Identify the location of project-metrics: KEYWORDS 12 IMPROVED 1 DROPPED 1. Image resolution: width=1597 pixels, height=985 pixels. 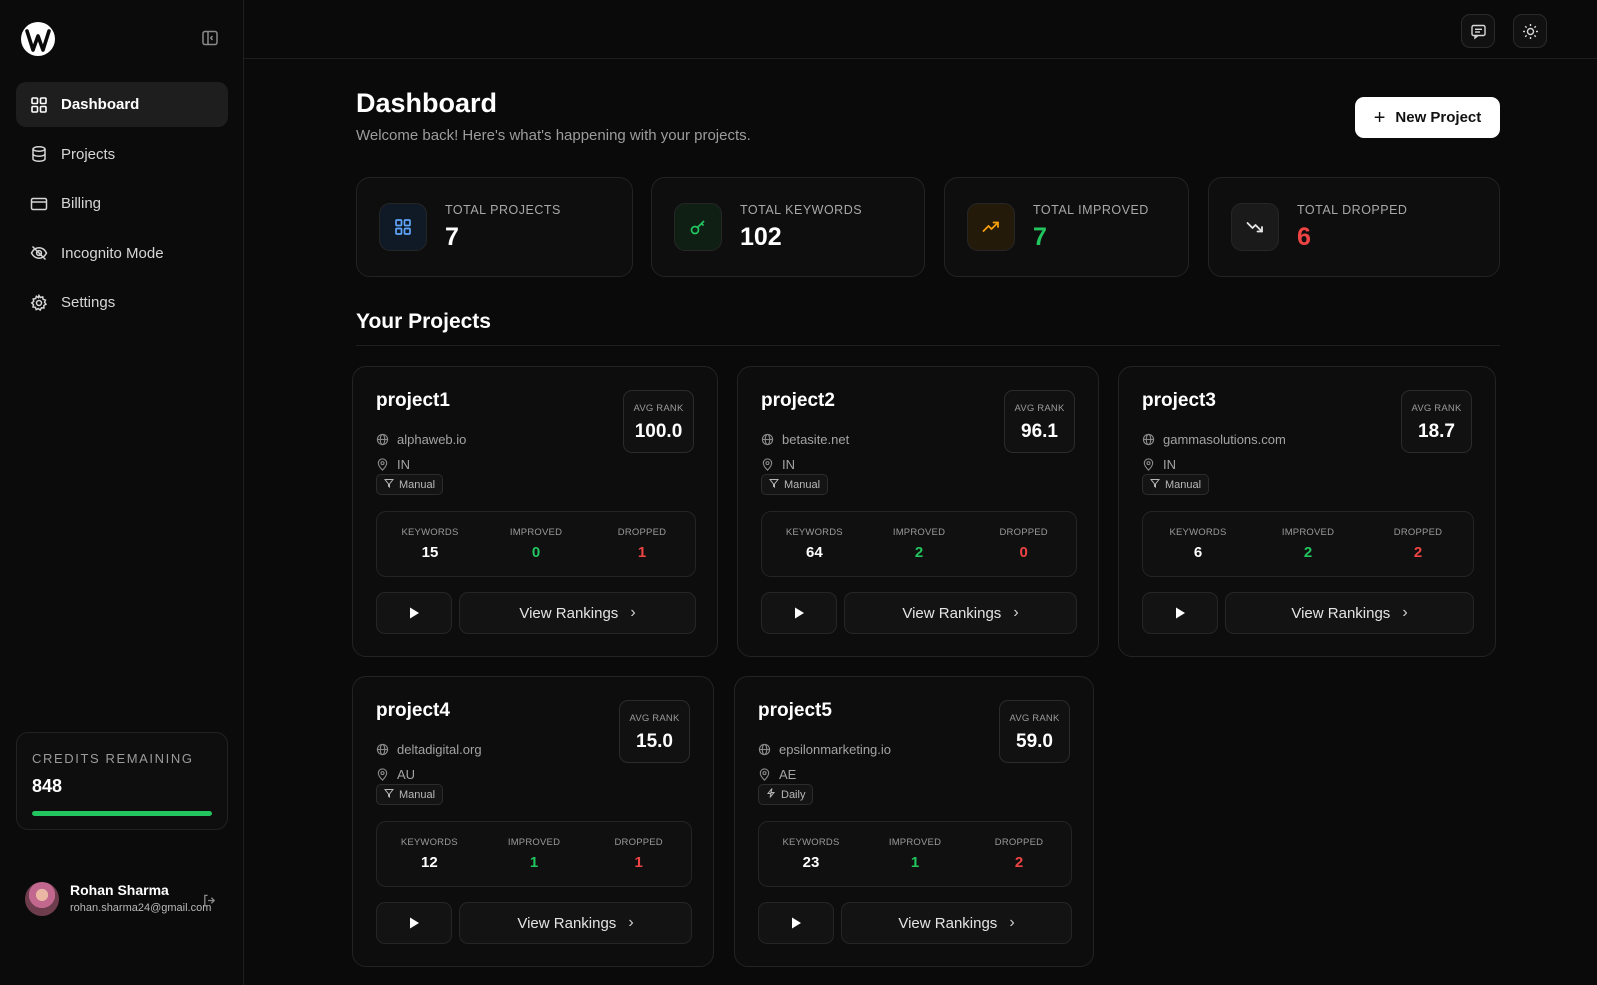
(534, 854).